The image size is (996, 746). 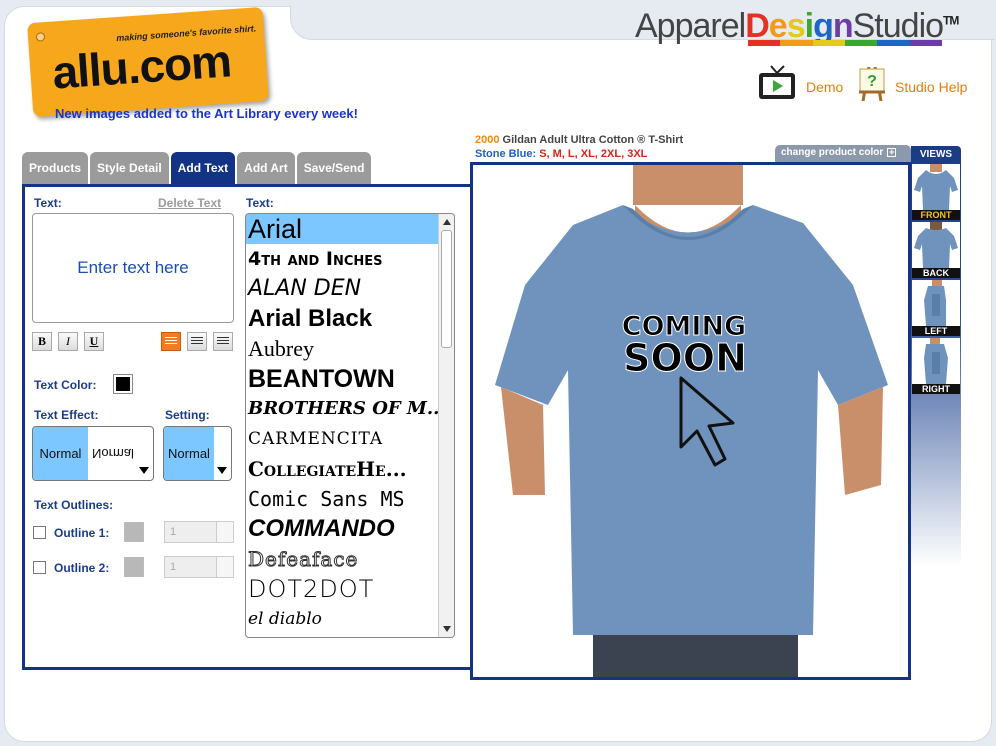 I want to click on outline1-label: Outline 1:, so click(x=82, y=533).